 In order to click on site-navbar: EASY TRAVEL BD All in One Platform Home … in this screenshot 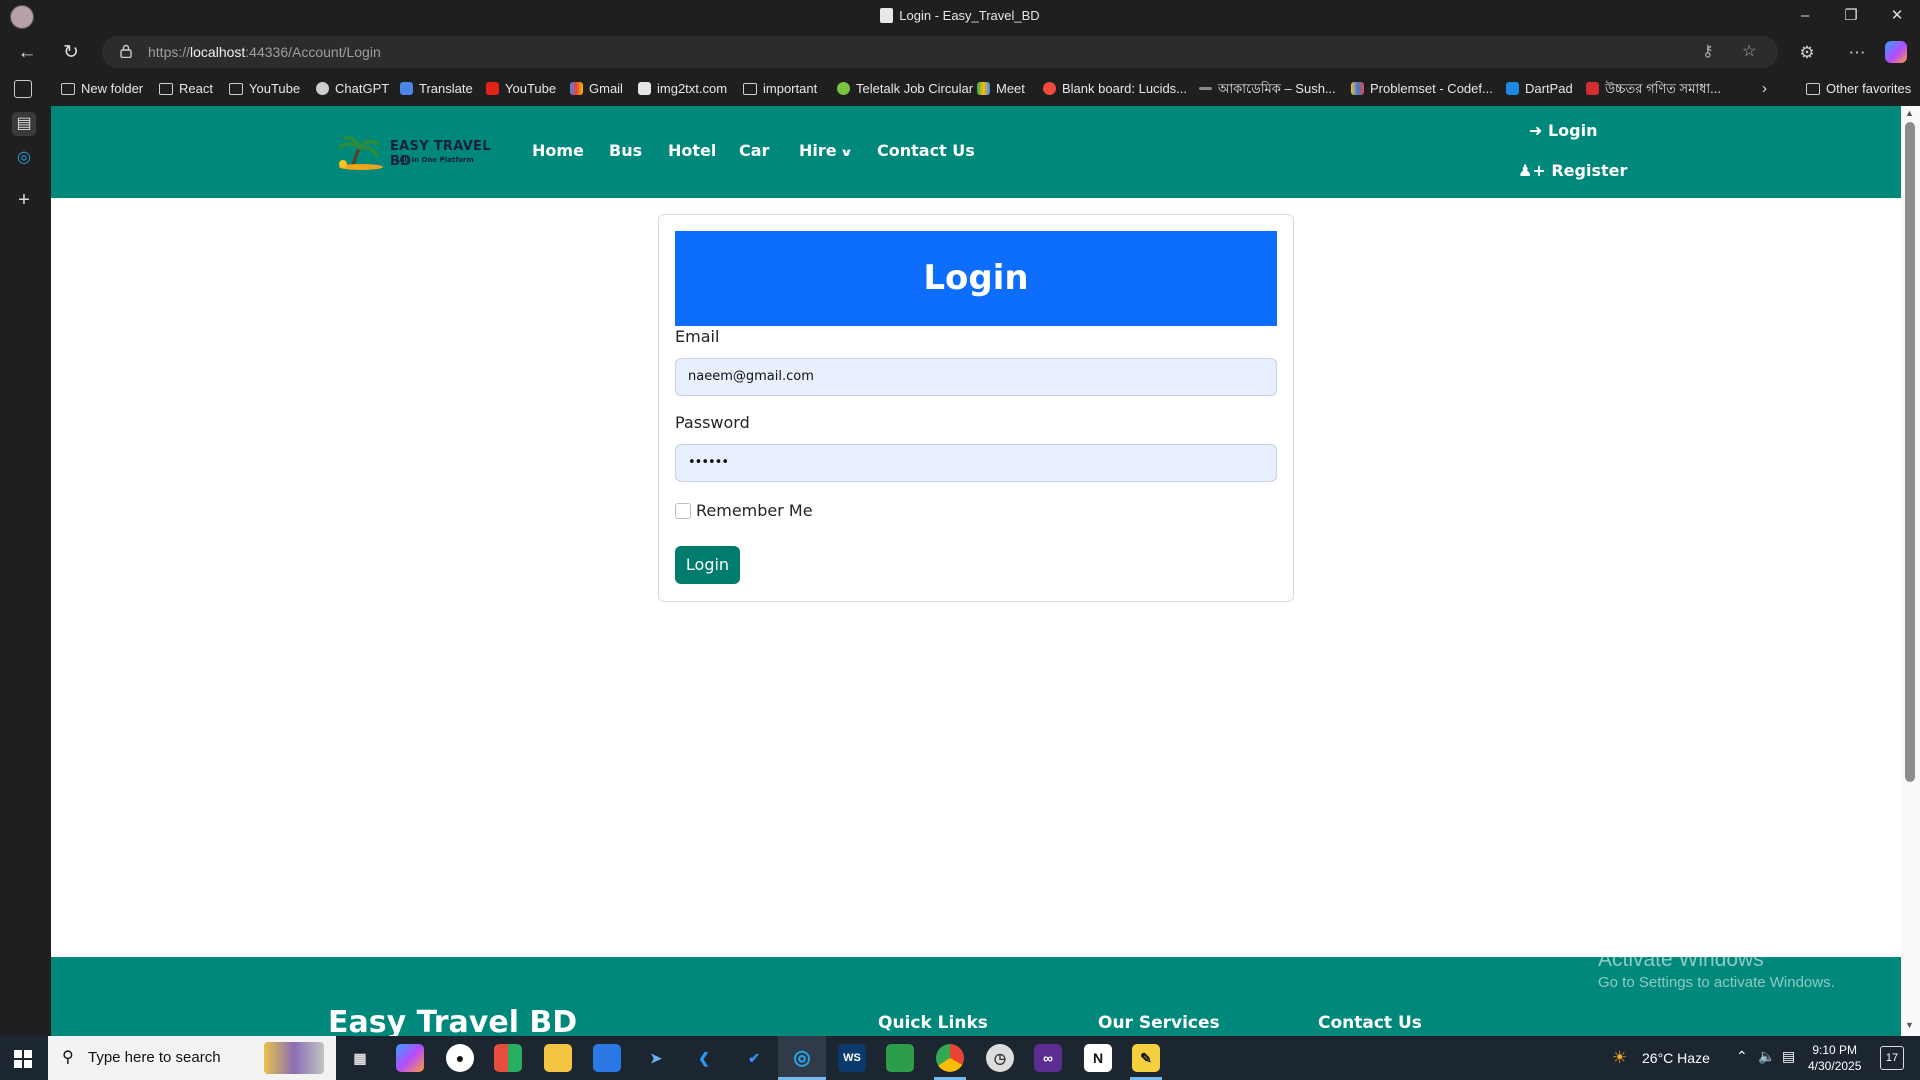, I will do `click(976, 152)`.